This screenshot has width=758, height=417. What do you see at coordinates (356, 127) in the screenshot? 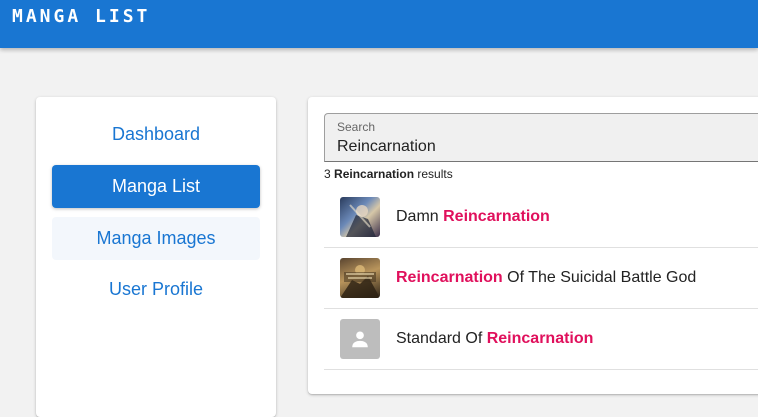
I see `search-label: Search` at bounding box center [356, 127].